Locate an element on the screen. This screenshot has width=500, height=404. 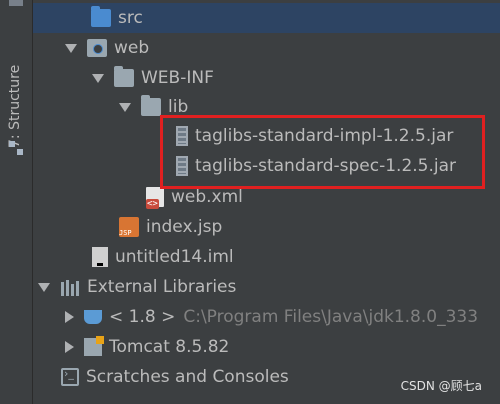
tree-item-tomcat: Tomcat 8.5.82 is located at coordinates (147, 347).